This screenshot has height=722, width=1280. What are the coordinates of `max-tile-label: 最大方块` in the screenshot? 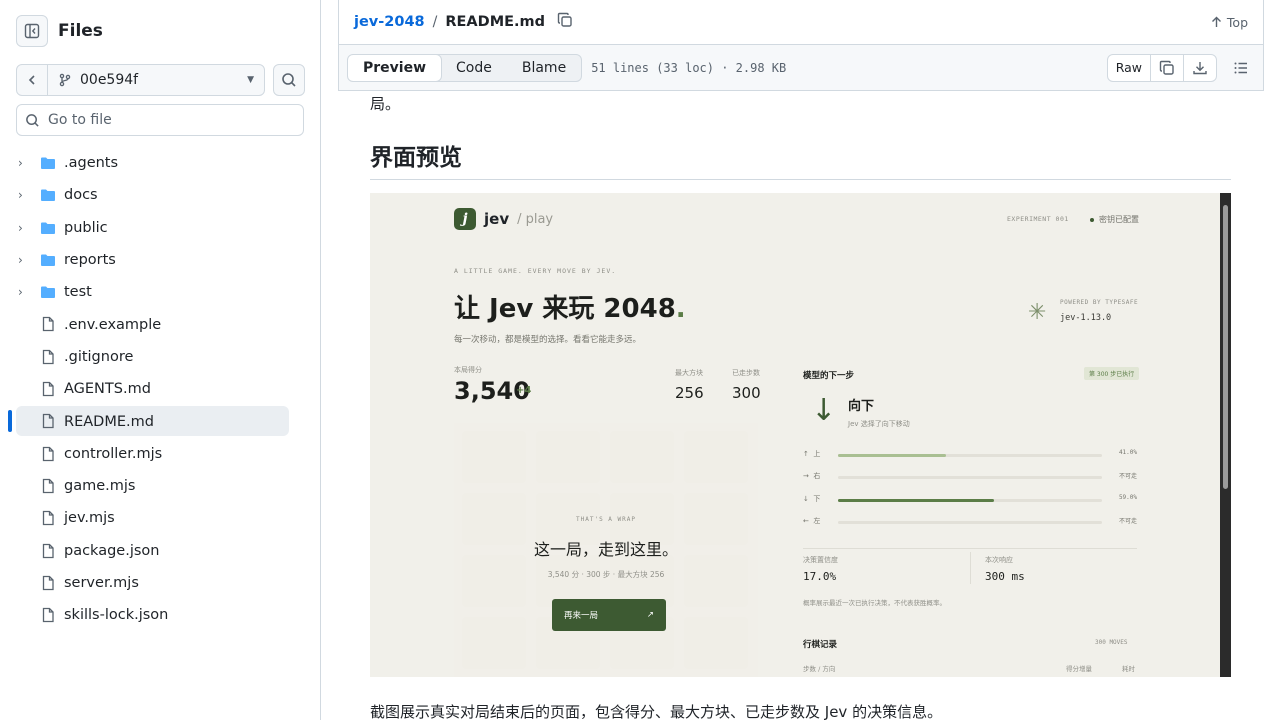 It's located at (689, 373).